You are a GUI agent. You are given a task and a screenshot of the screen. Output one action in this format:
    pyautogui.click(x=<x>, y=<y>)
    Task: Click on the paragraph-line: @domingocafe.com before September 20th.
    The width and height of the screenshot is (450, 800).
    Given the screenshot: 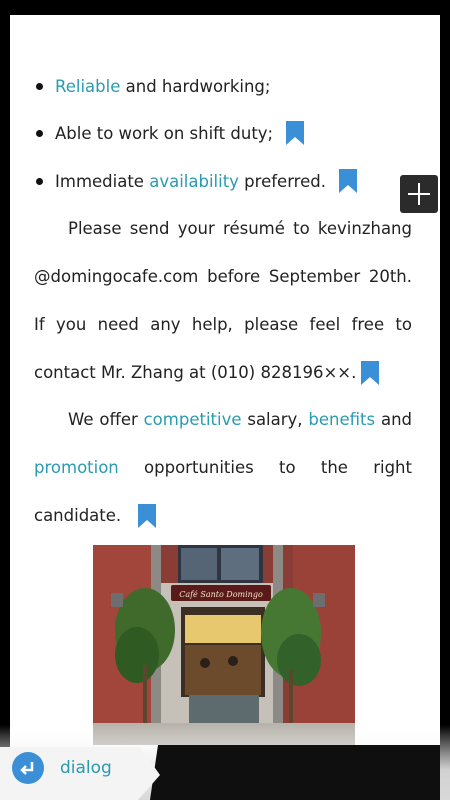 What is the action you would take?
    pyautogui.click(x=223, y=276)
    